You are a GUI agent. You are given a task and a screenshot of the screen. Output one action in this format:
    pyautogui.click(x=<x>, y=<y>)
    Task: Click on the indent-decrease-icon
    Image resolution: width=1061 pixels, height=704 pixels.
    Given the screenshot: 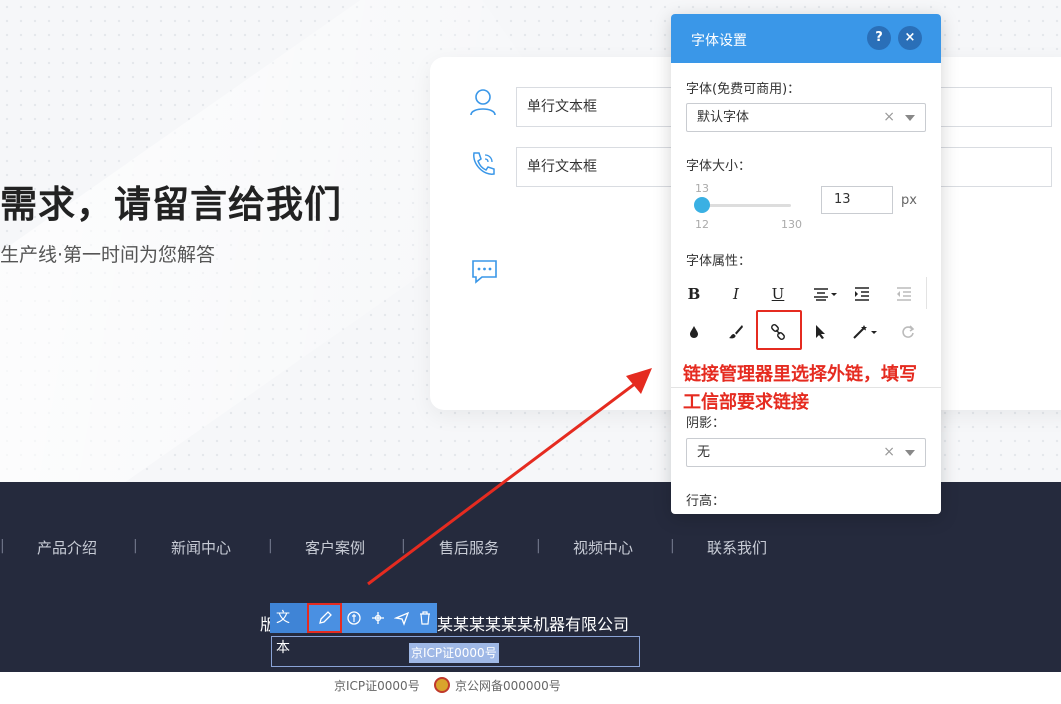 What is the action you would take?
    pyautogui.click(x=904, y=294)
    